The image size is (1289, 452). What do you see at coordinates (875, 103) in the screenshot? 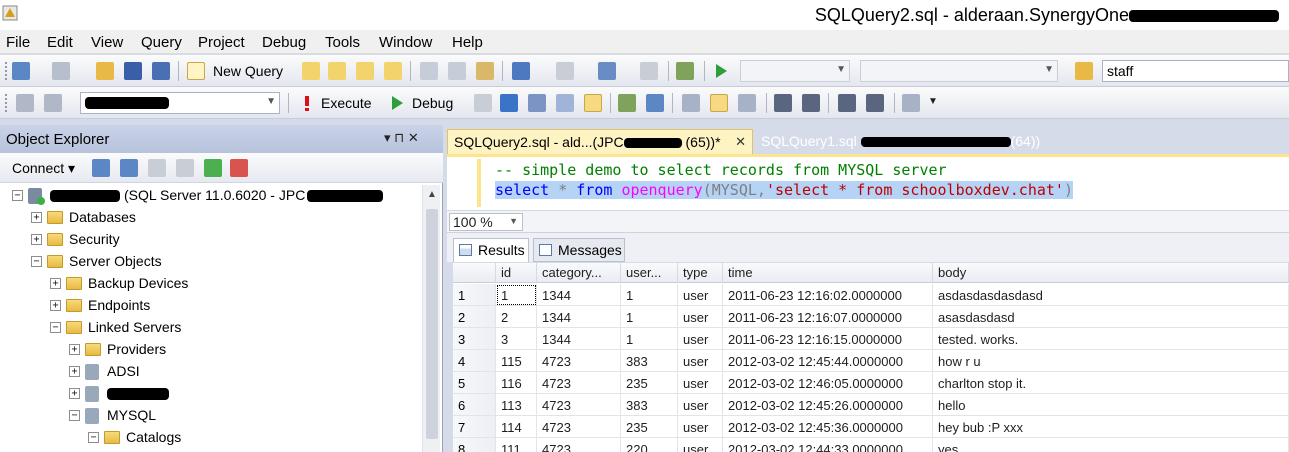
I see `increase-indent-icon` at bounding box center [875, 103].